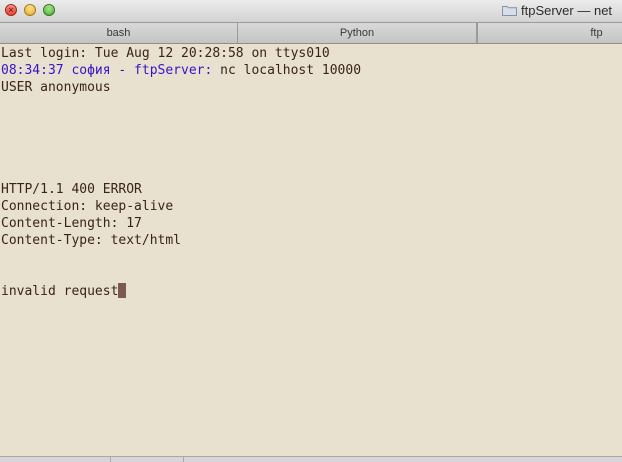 This screenshot has width=622, height=462. Describe the element at coordinates (357, 33) in the screenshot. I see `tab-python: Python` at that location.